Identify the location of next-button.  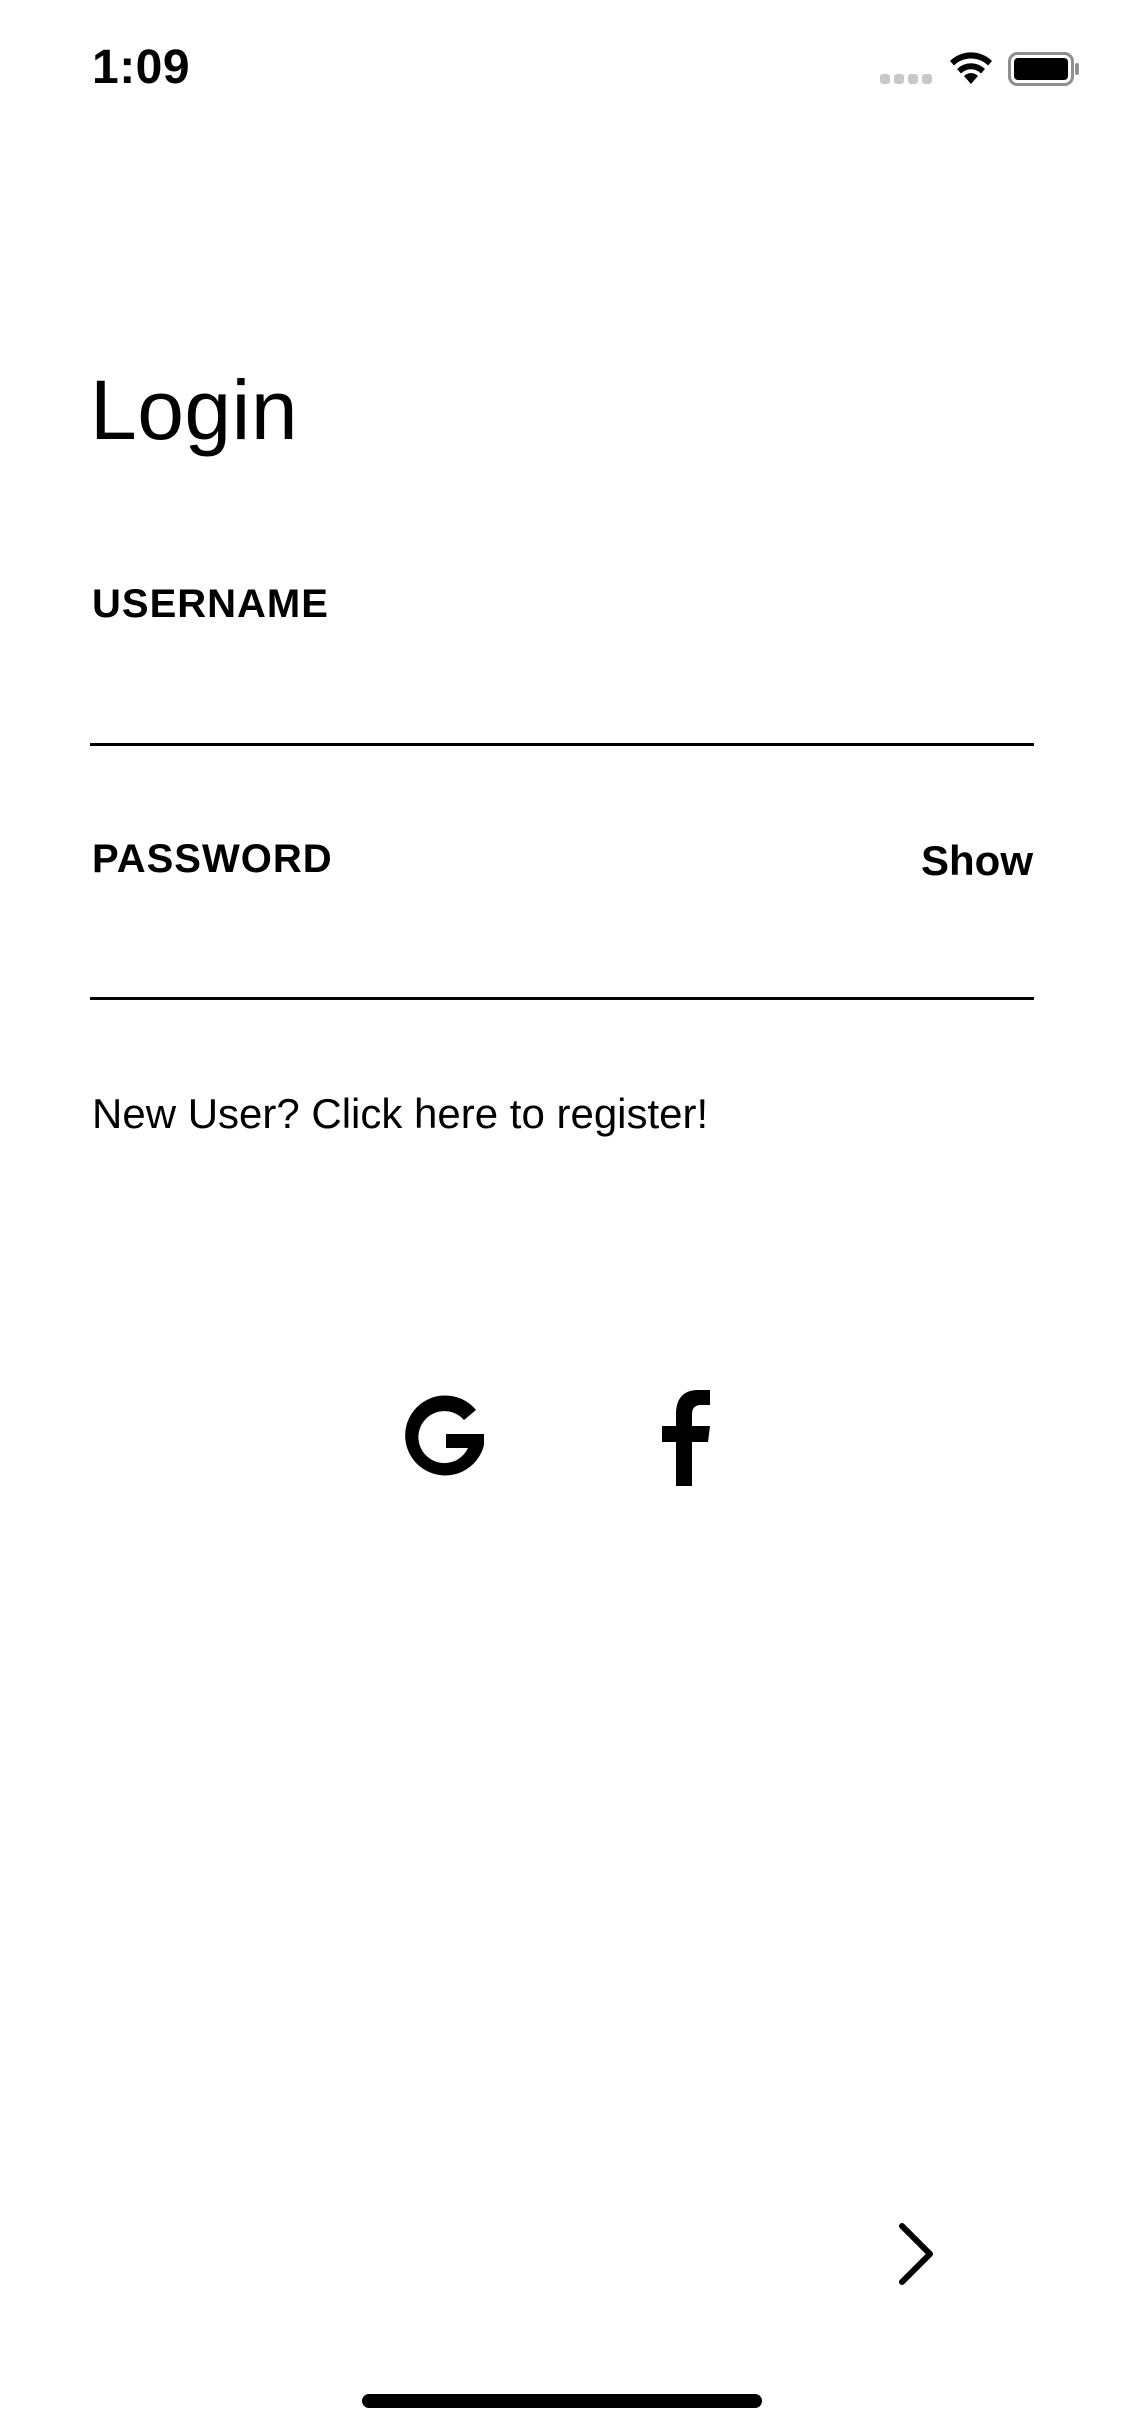
(916, 2254).